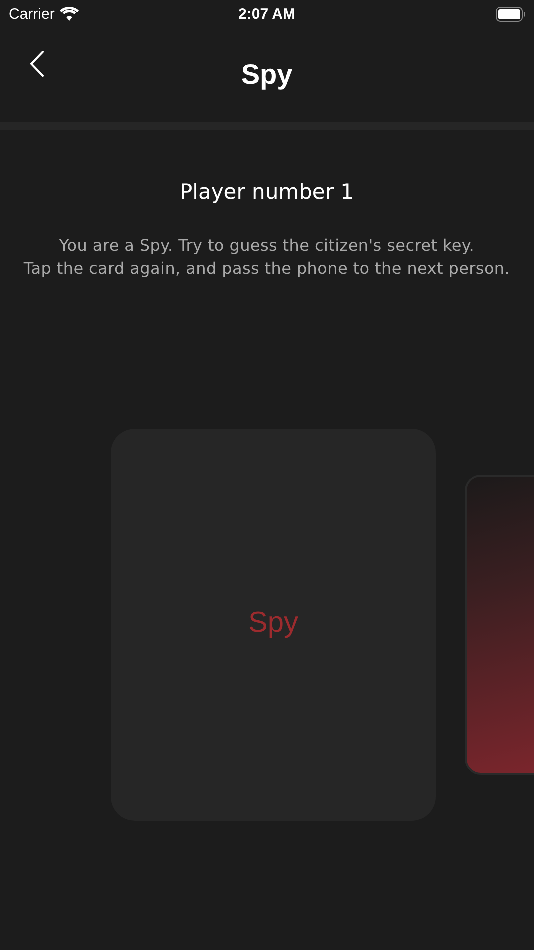  I want to click on role-label: Spy, so click(273, 623).